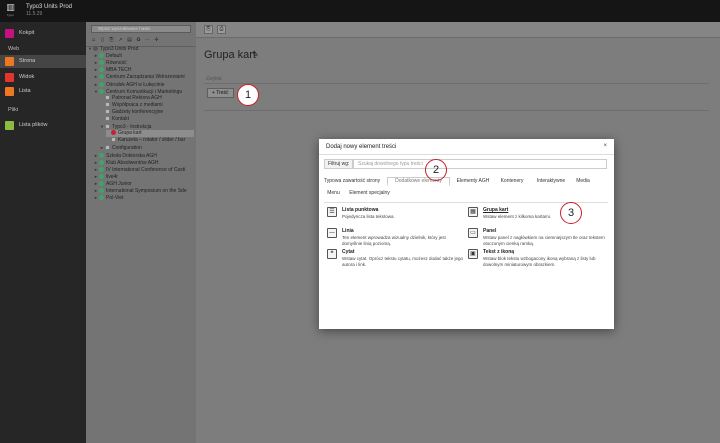 This screenshot has height=443, width=720. What do you see at coordinates (144, 62) in the screenshot?
I see `tree-item: ► Równość` at bounding box center [144, 62].